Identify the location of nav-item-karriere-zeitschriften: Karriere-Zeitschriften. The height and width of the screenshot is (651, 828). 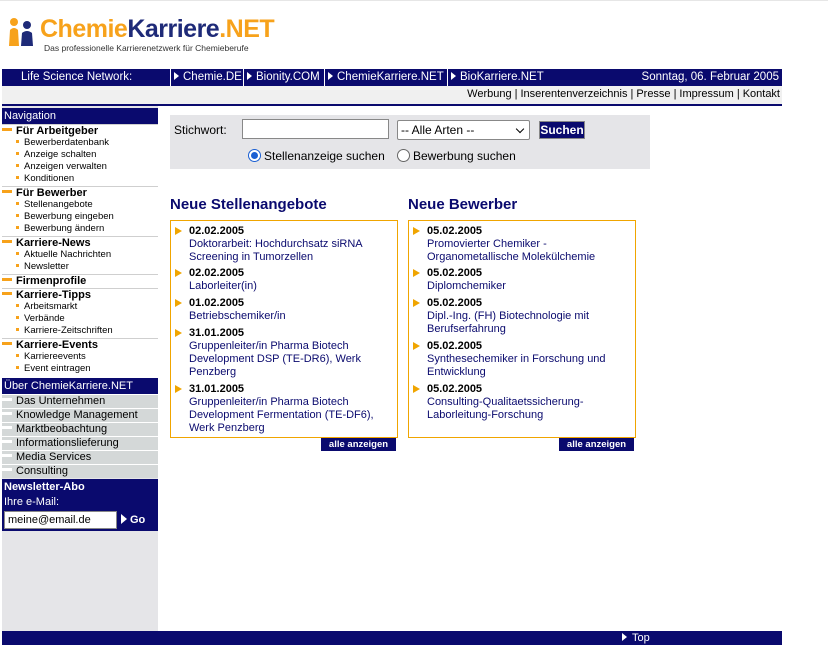
(64, 331).